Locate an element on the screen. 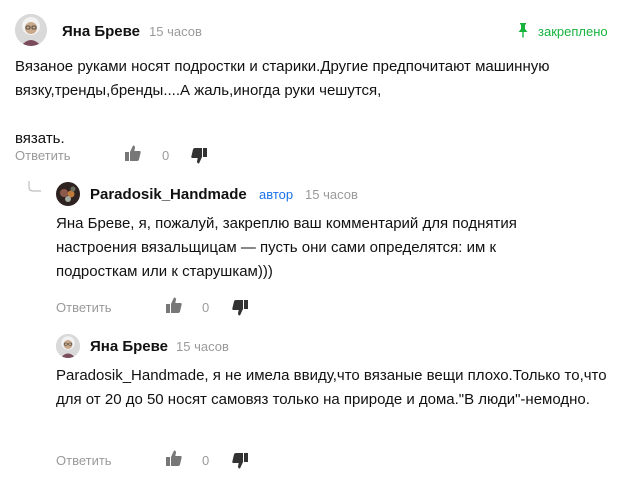 This screenshot has height=479, width=630. comment-author: Paradosik_Handmade is located at coordinates (168, 194).